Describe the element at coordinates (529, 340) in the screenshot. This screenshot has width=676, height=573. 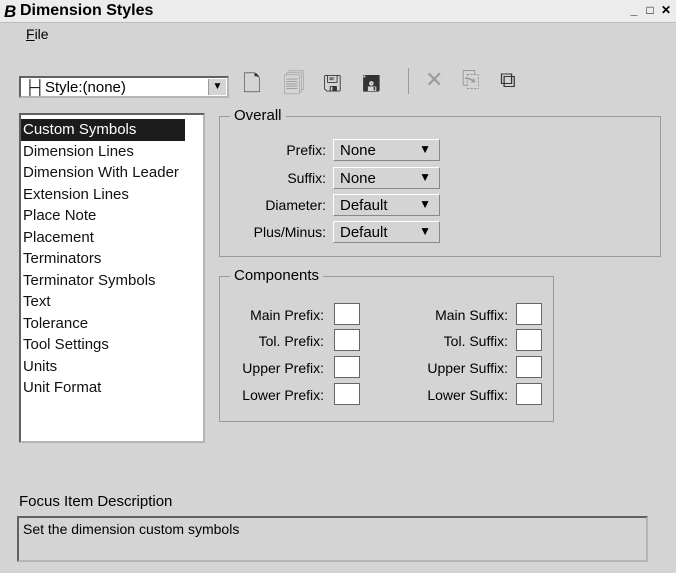
I see `tol-suffix-field` at that location.